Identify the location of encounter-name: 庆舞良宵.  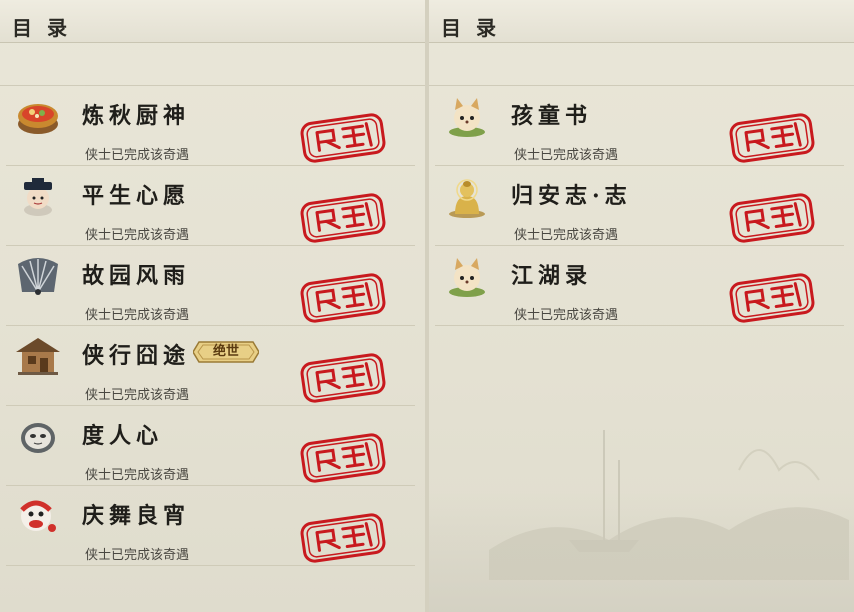
(136, 516).